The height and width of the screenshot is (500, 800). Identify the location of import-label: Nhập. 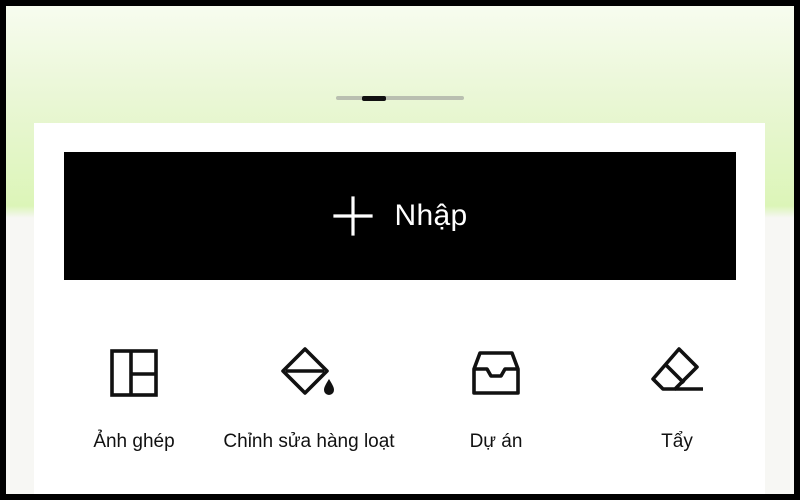
(431, 215).